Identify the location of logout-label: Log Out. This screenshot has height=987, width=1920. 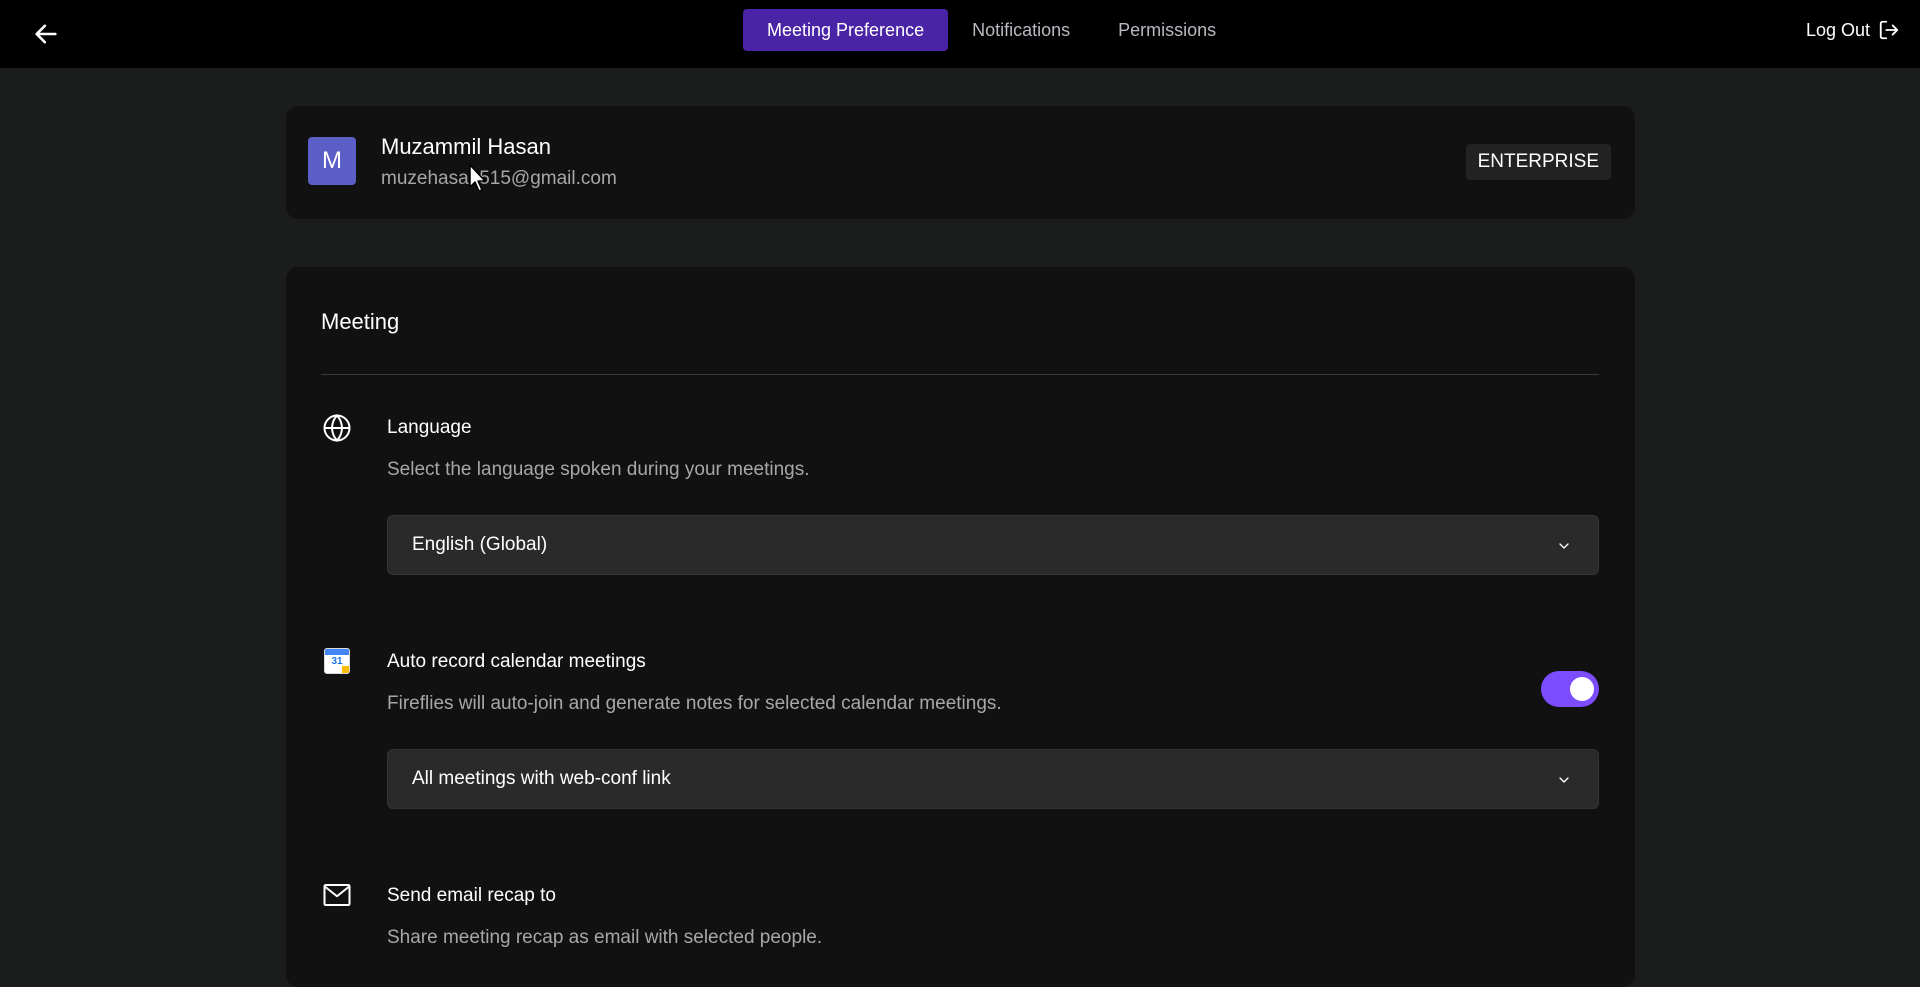
(1837, 29).